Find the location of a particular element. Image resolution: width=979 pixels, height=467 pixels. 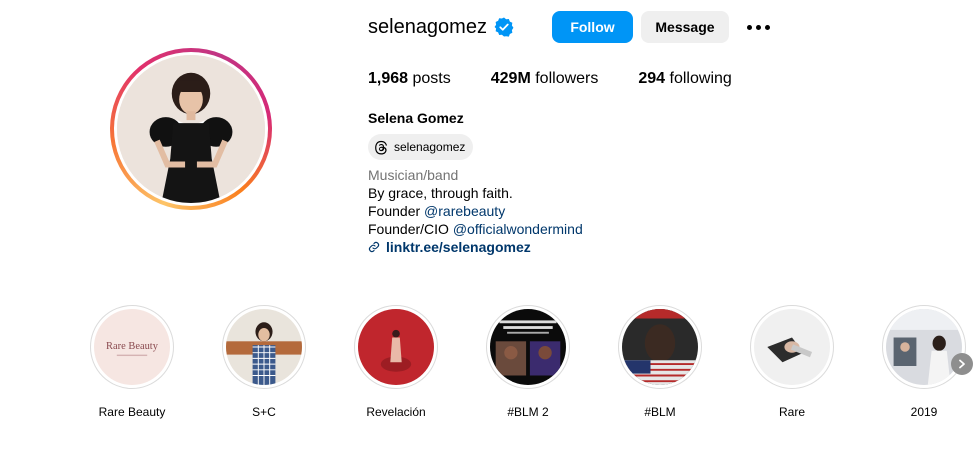

following-stat: 294 following is located at coordinates (684, 79).